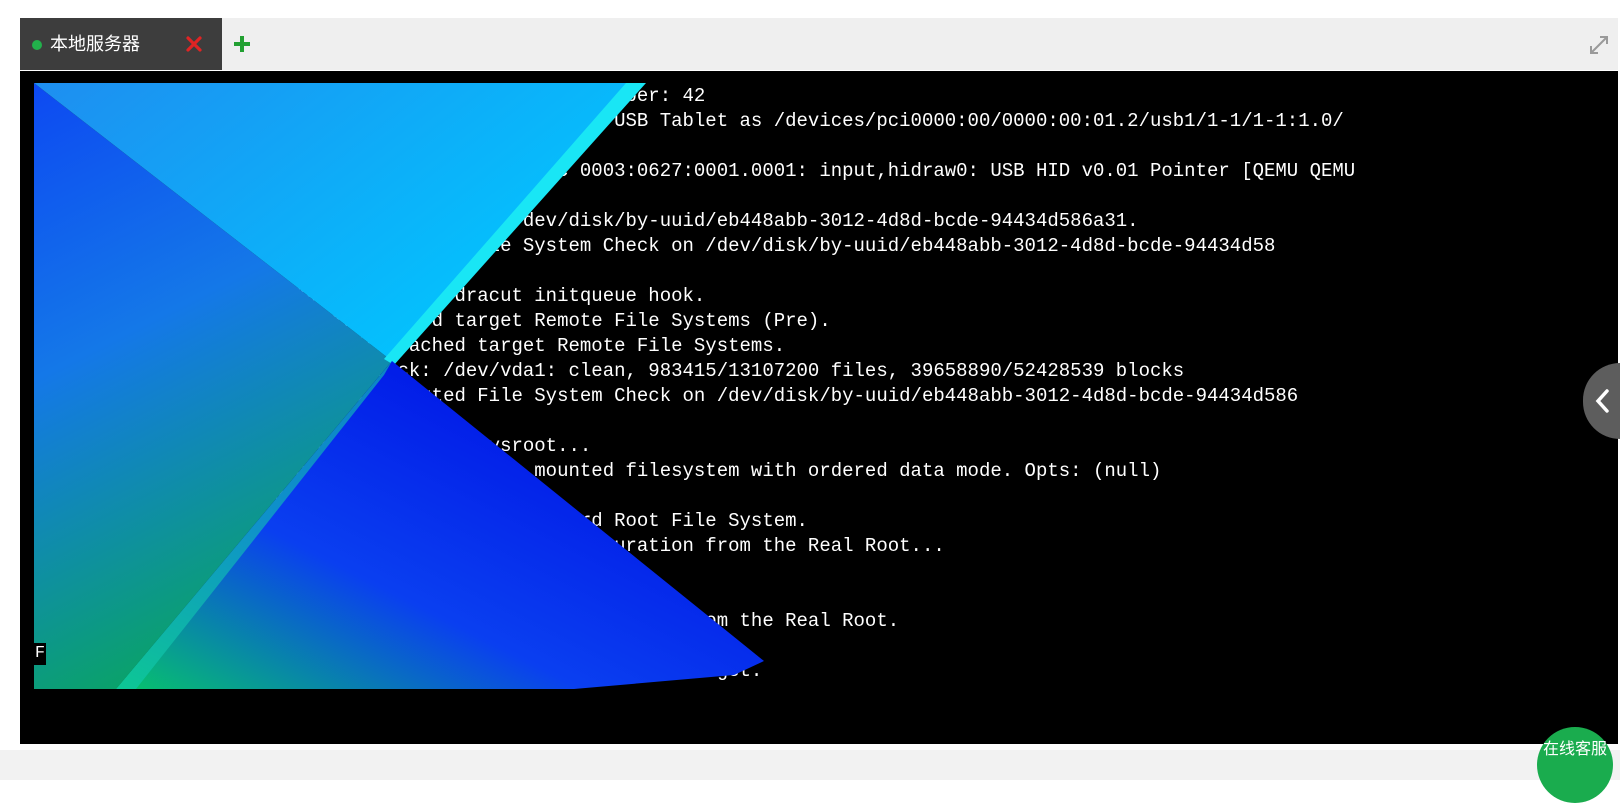  Describe the element at coordinates (40, 654) in the screenshot. I see `console-cursor: F` at that location.